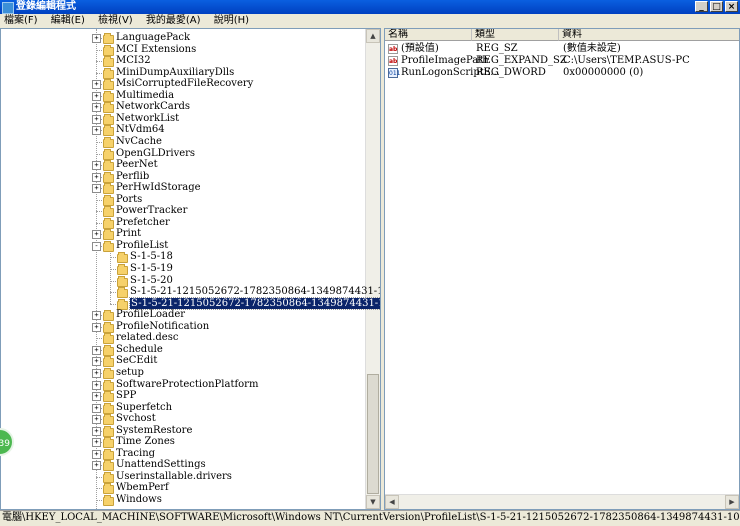 The height and width of the screenshot is (526, 740). I want to click on menu-help: 說明(H), so click(231, 20).